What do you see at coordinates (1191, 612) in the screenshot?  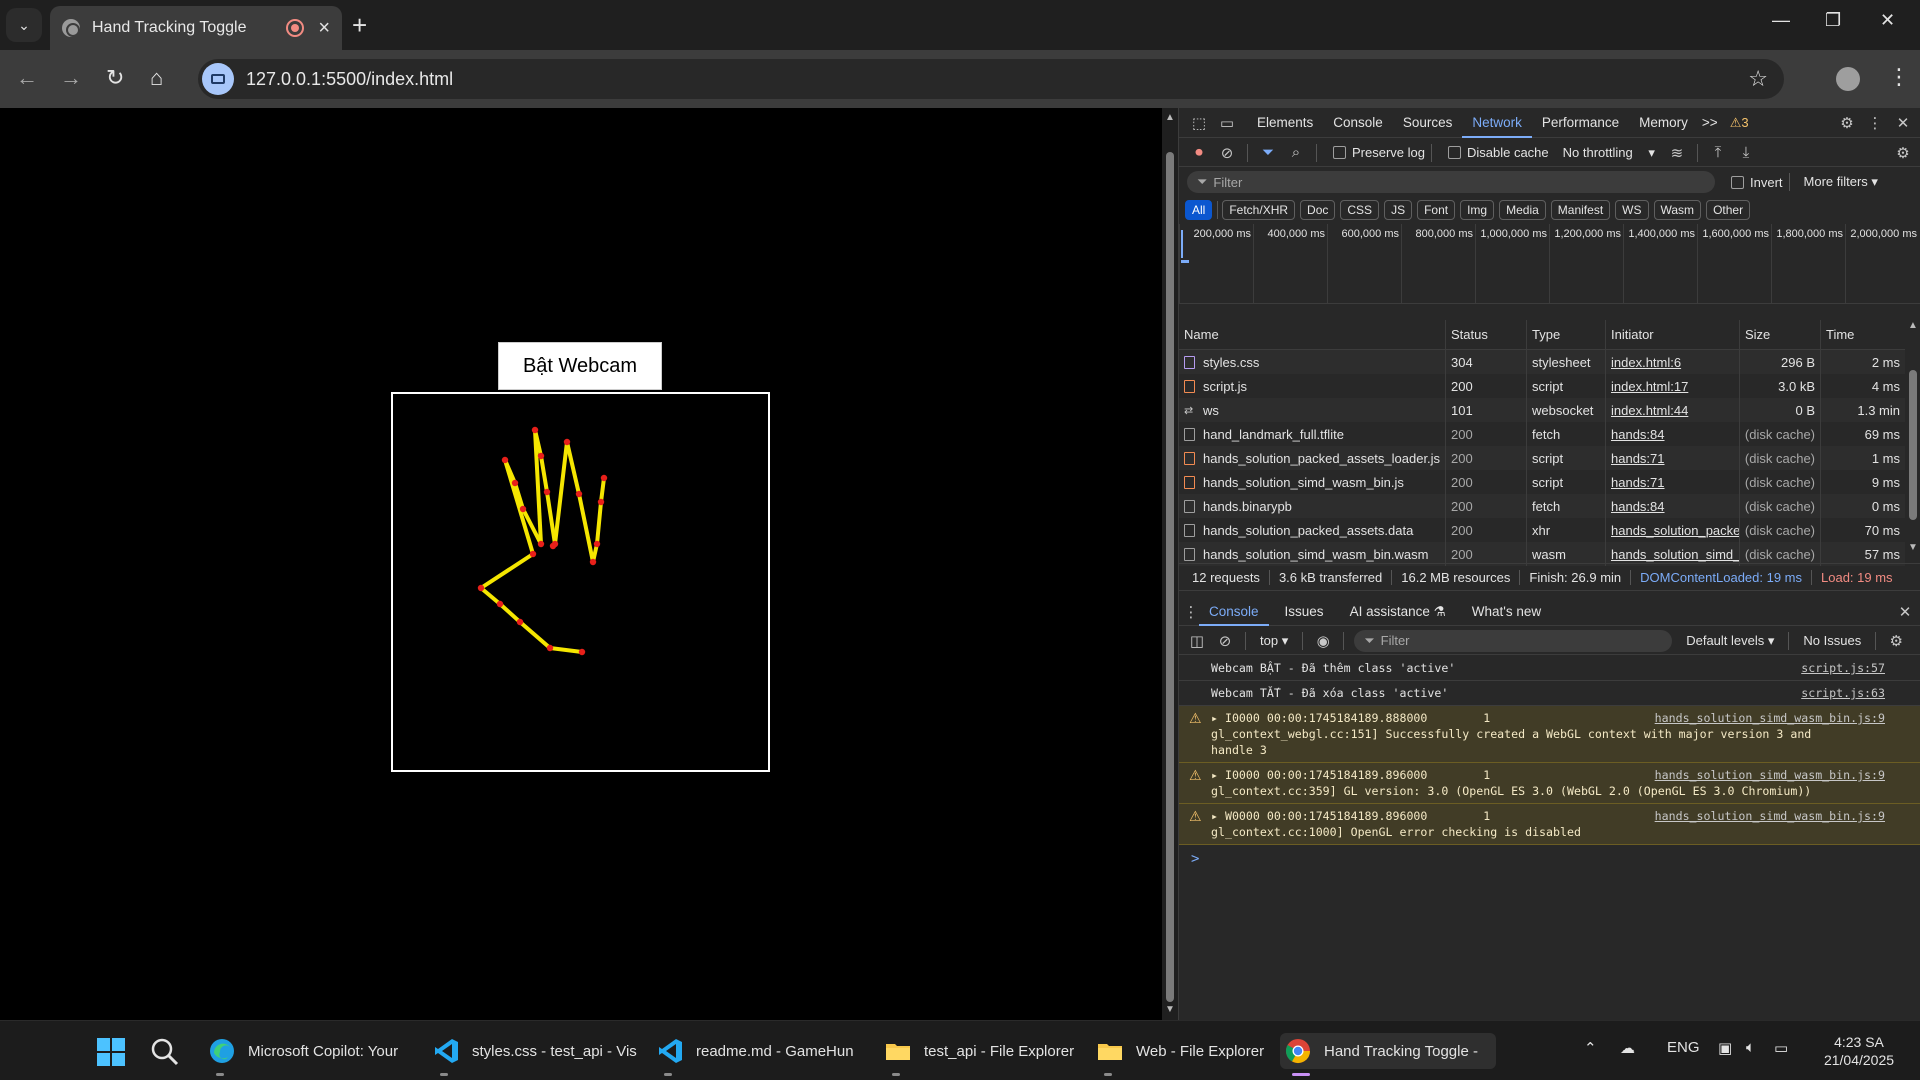 I see `drawer-menu-icon: ⋮` at bounding box center [1191, 612].